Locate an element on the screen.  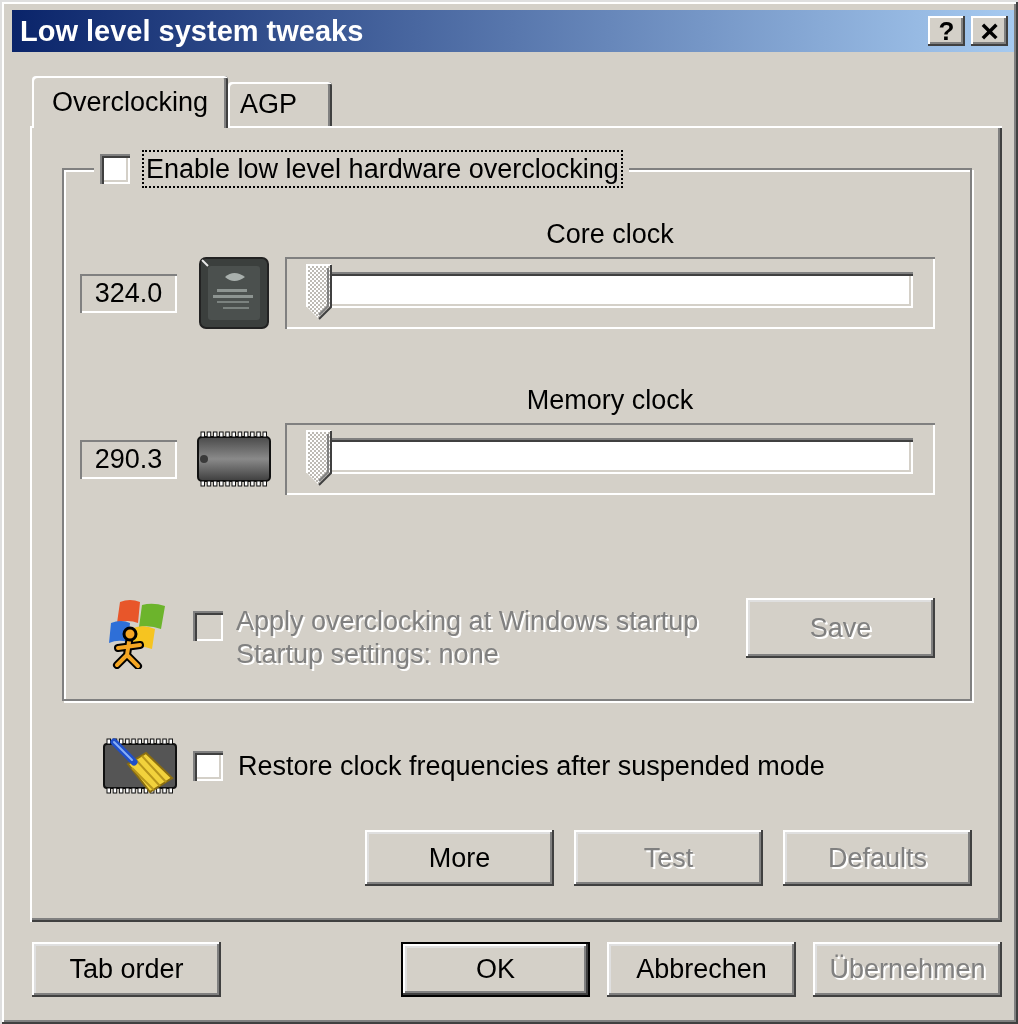
checkbox-label: Enable low level hardware overclocking is located at coordinates (382, 169).